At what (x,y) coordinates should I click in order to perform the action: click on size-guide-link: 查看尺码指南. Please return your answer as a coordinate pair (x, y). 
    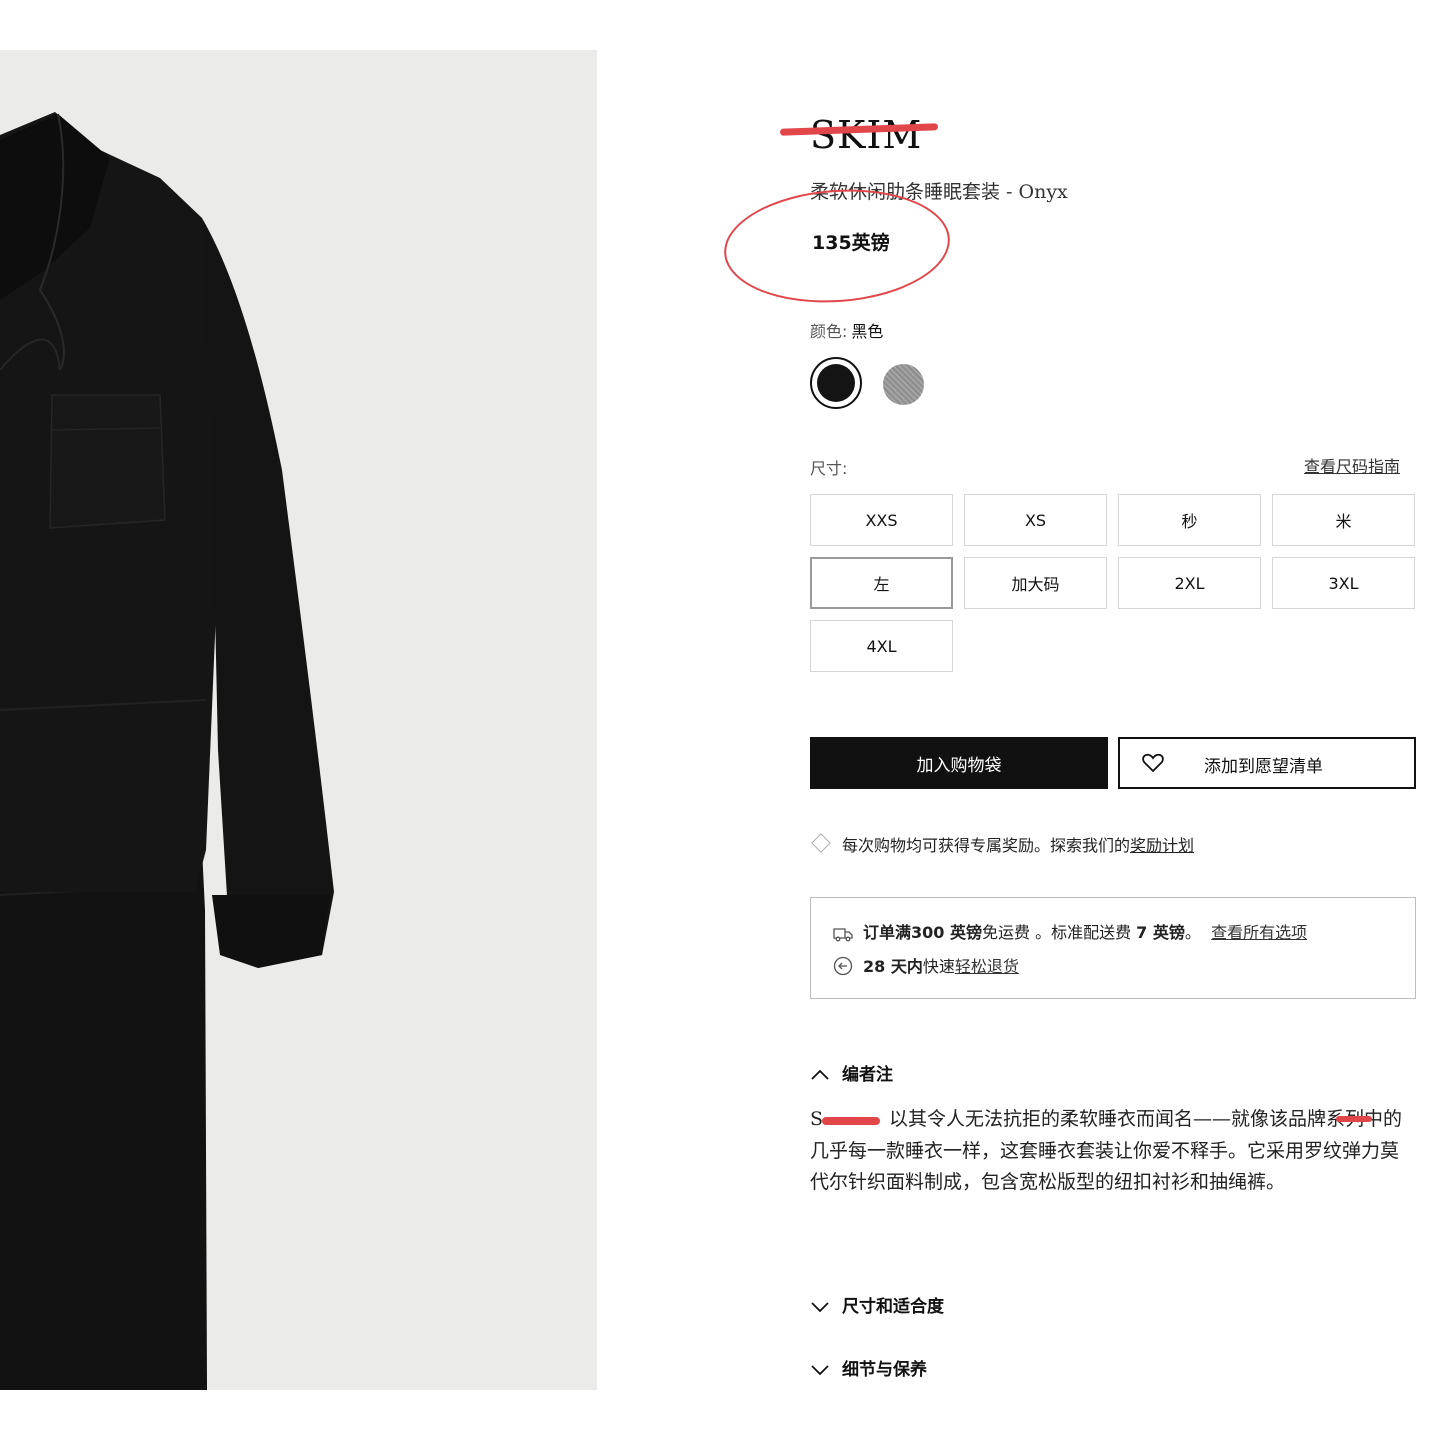
    Looking at the image, I should click on (1352, 465).